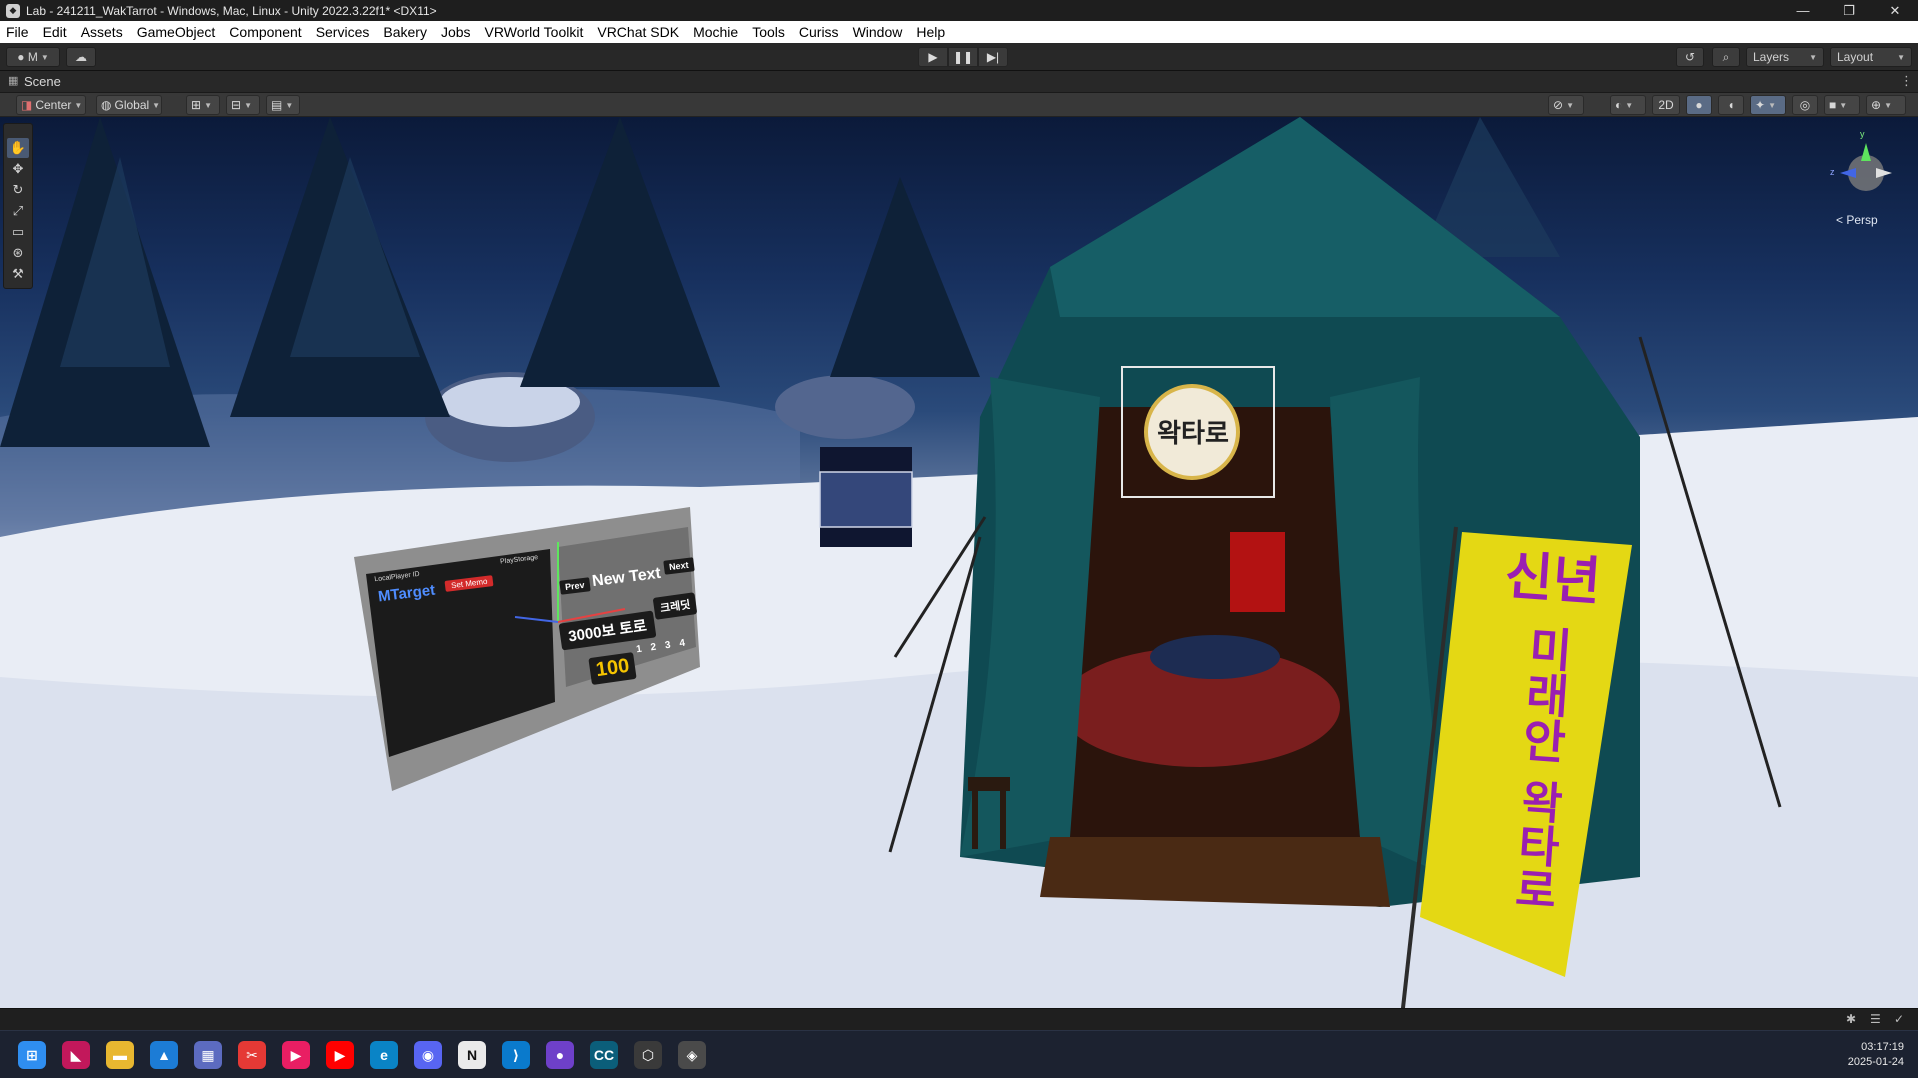 The image size is (1918, 1078). Describe the element at coordinates (129, 105) in the screenshot. I see `space-global-dropdown: ◍ Global ▼` at that location.